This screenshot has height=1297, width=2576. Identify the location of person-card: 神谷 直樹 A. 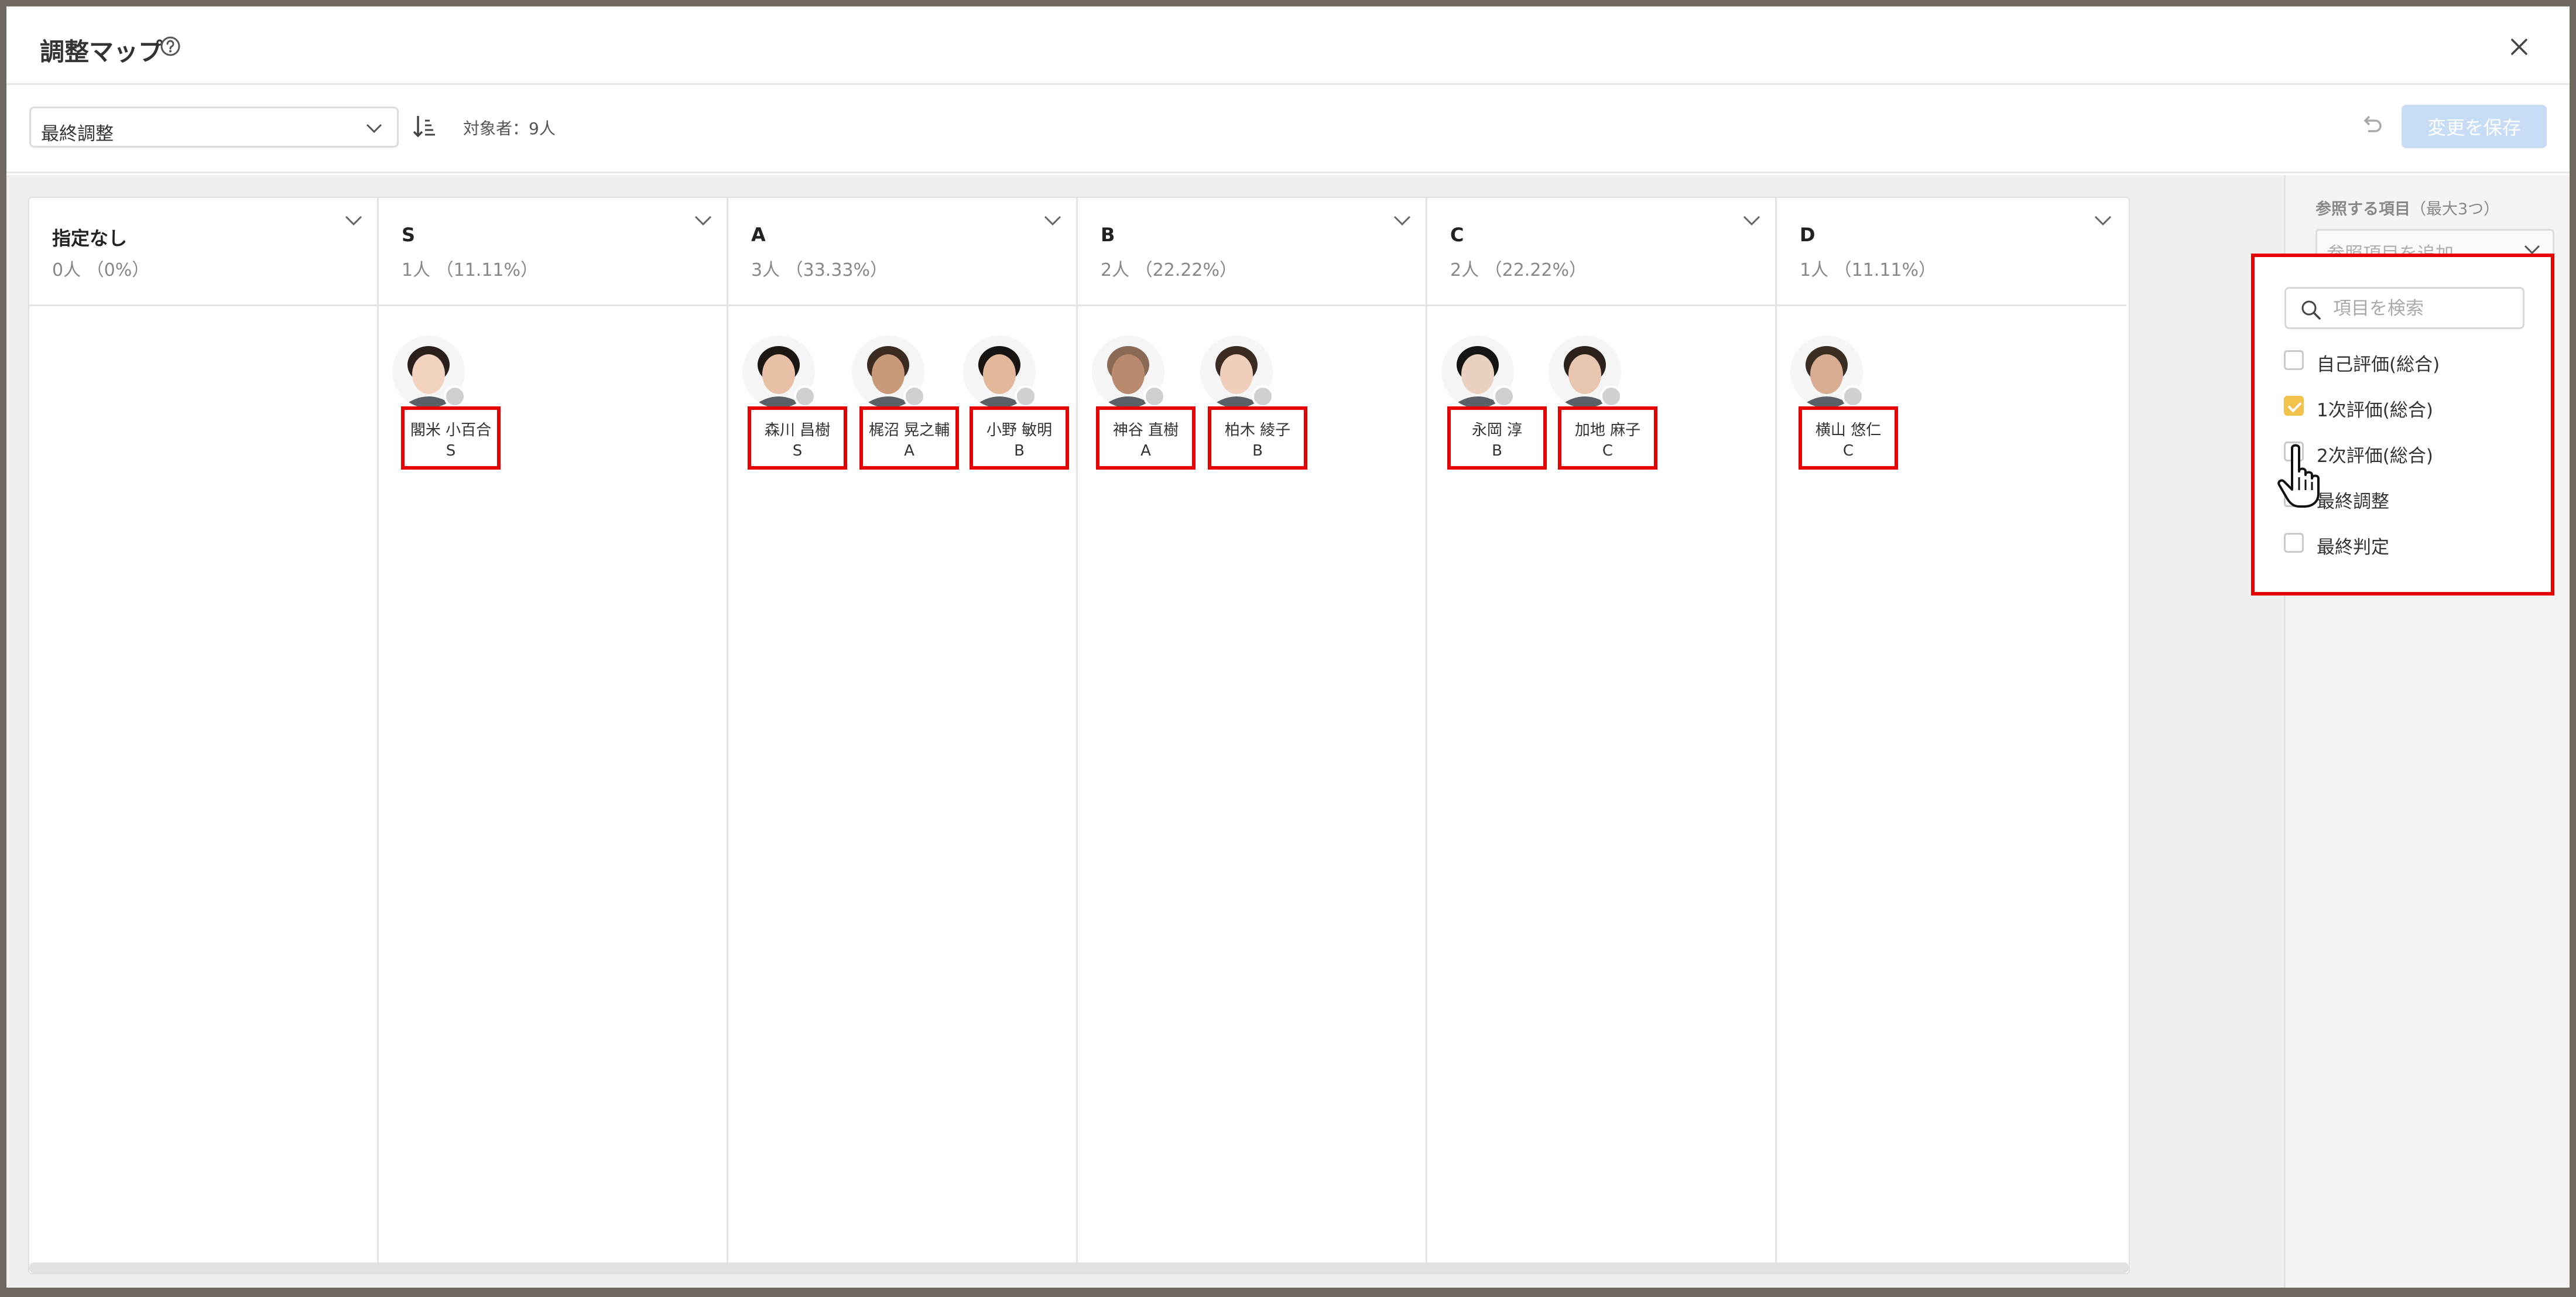
(1145, 438).